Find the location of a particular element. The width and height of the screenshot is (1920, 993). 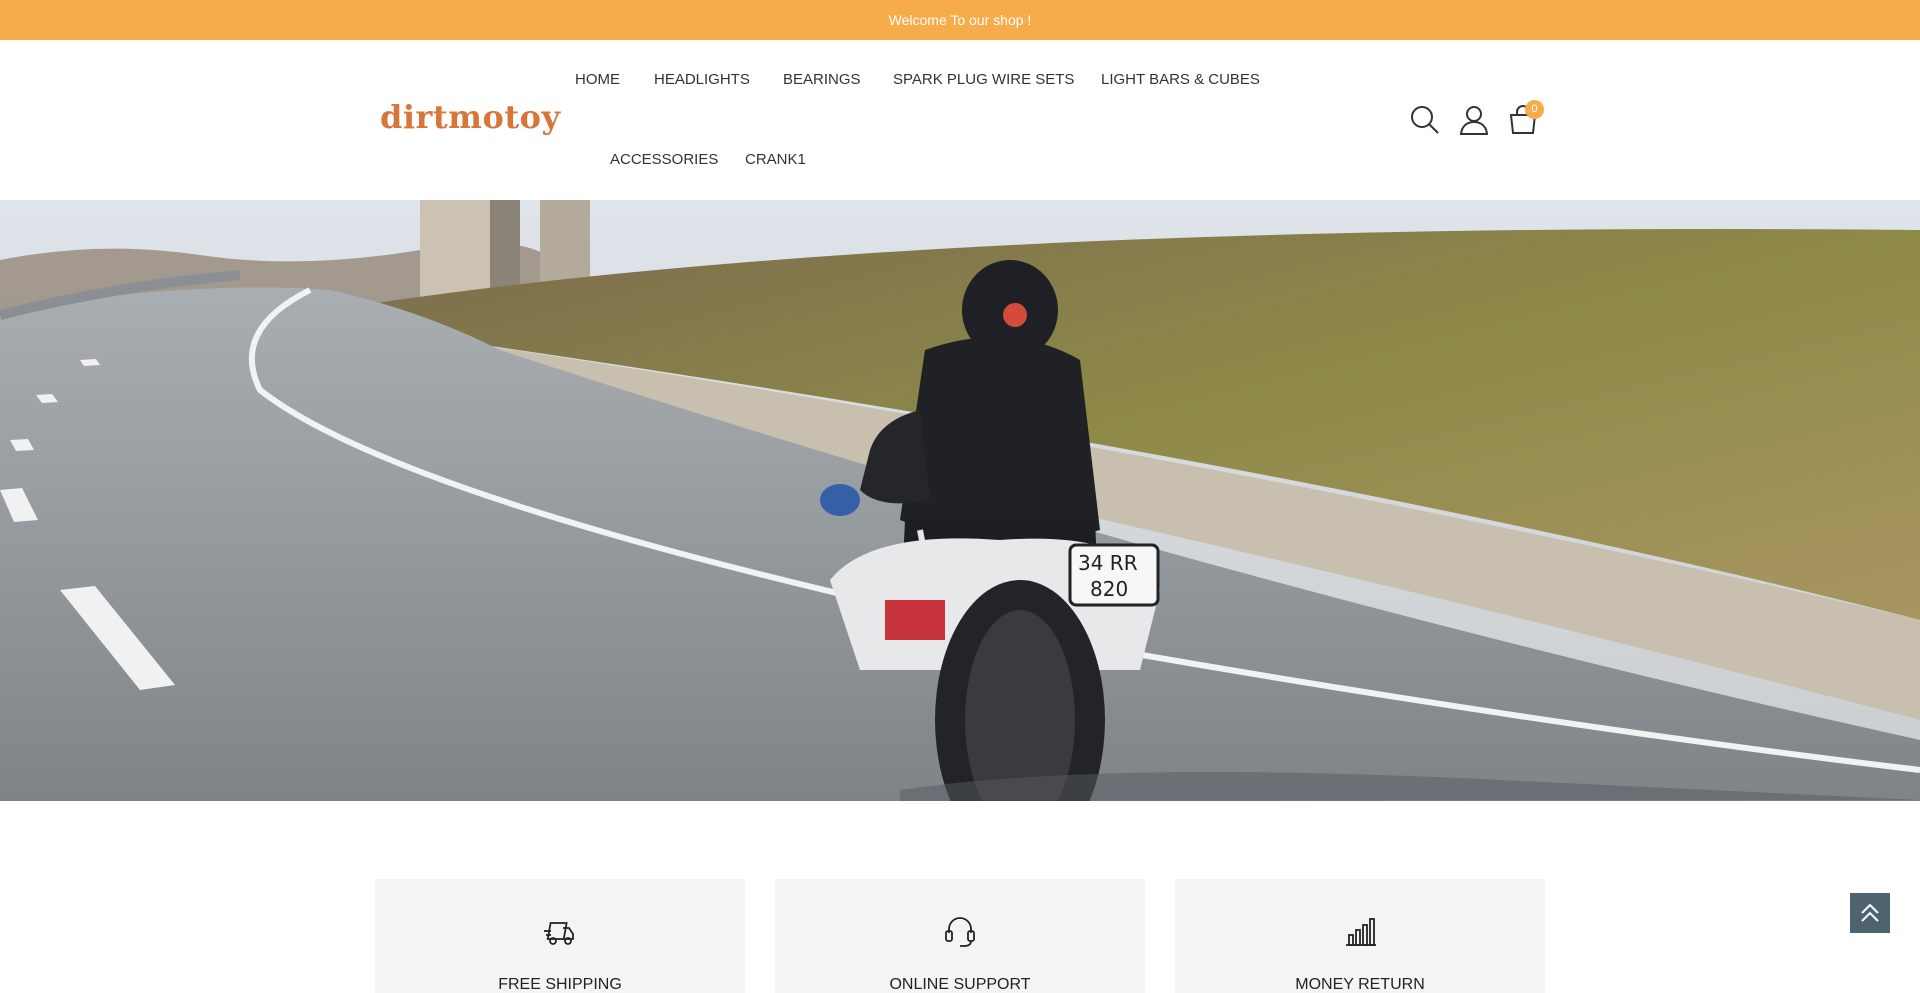

nav-item-headlights: HEADLIGHTS is located at coordinates (702, 79).